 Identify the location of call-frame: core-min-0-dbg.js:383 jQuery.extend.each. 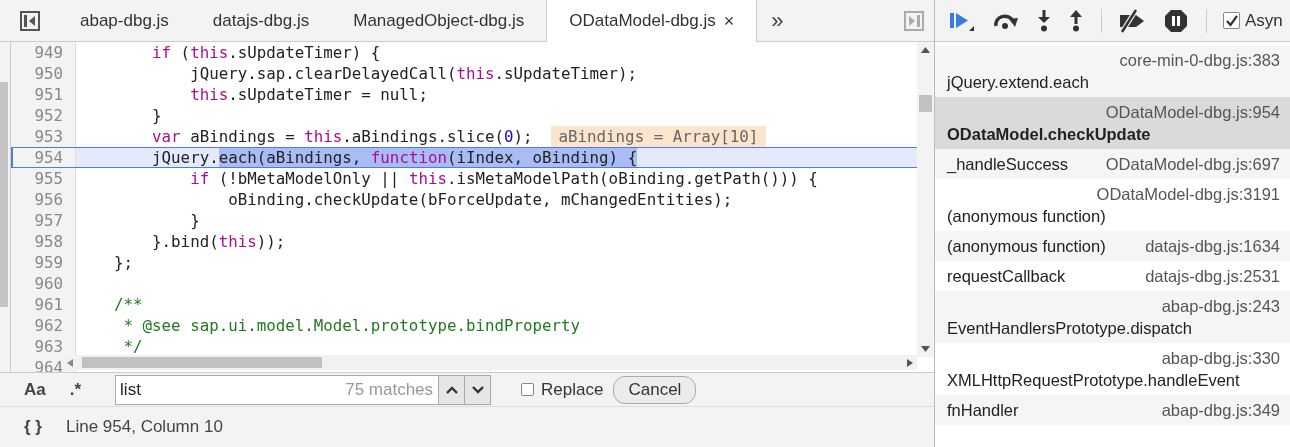
(1112, 71).